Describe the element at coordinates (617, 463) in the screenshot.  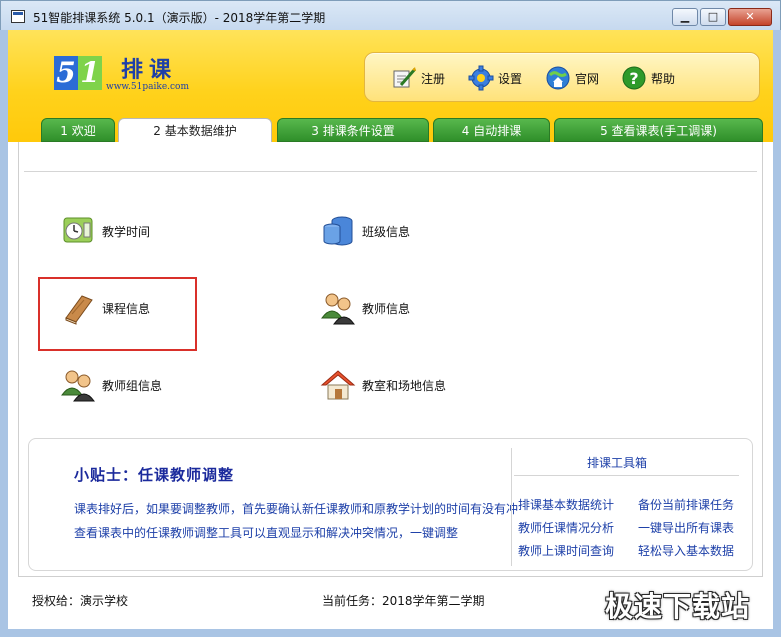
I see `toolbox-title: 排课工具箱` at that location.